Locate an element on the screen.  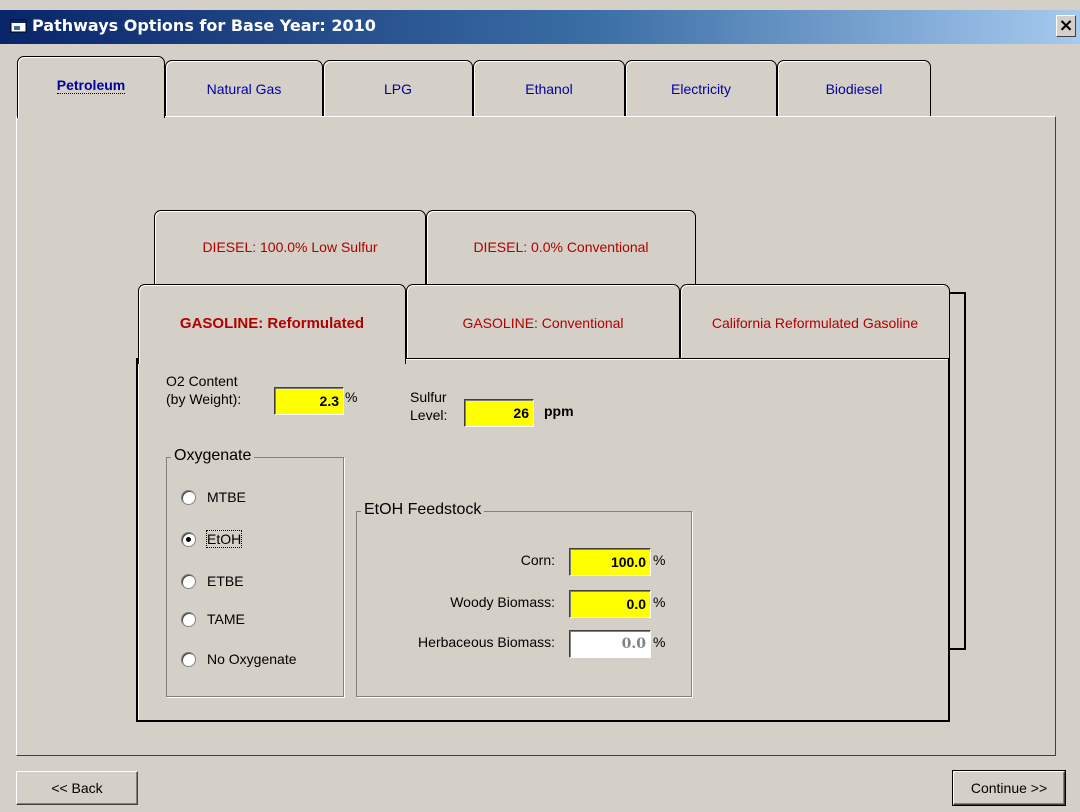
radio-label: No Oxygenate is located at coordinates (252, 659).